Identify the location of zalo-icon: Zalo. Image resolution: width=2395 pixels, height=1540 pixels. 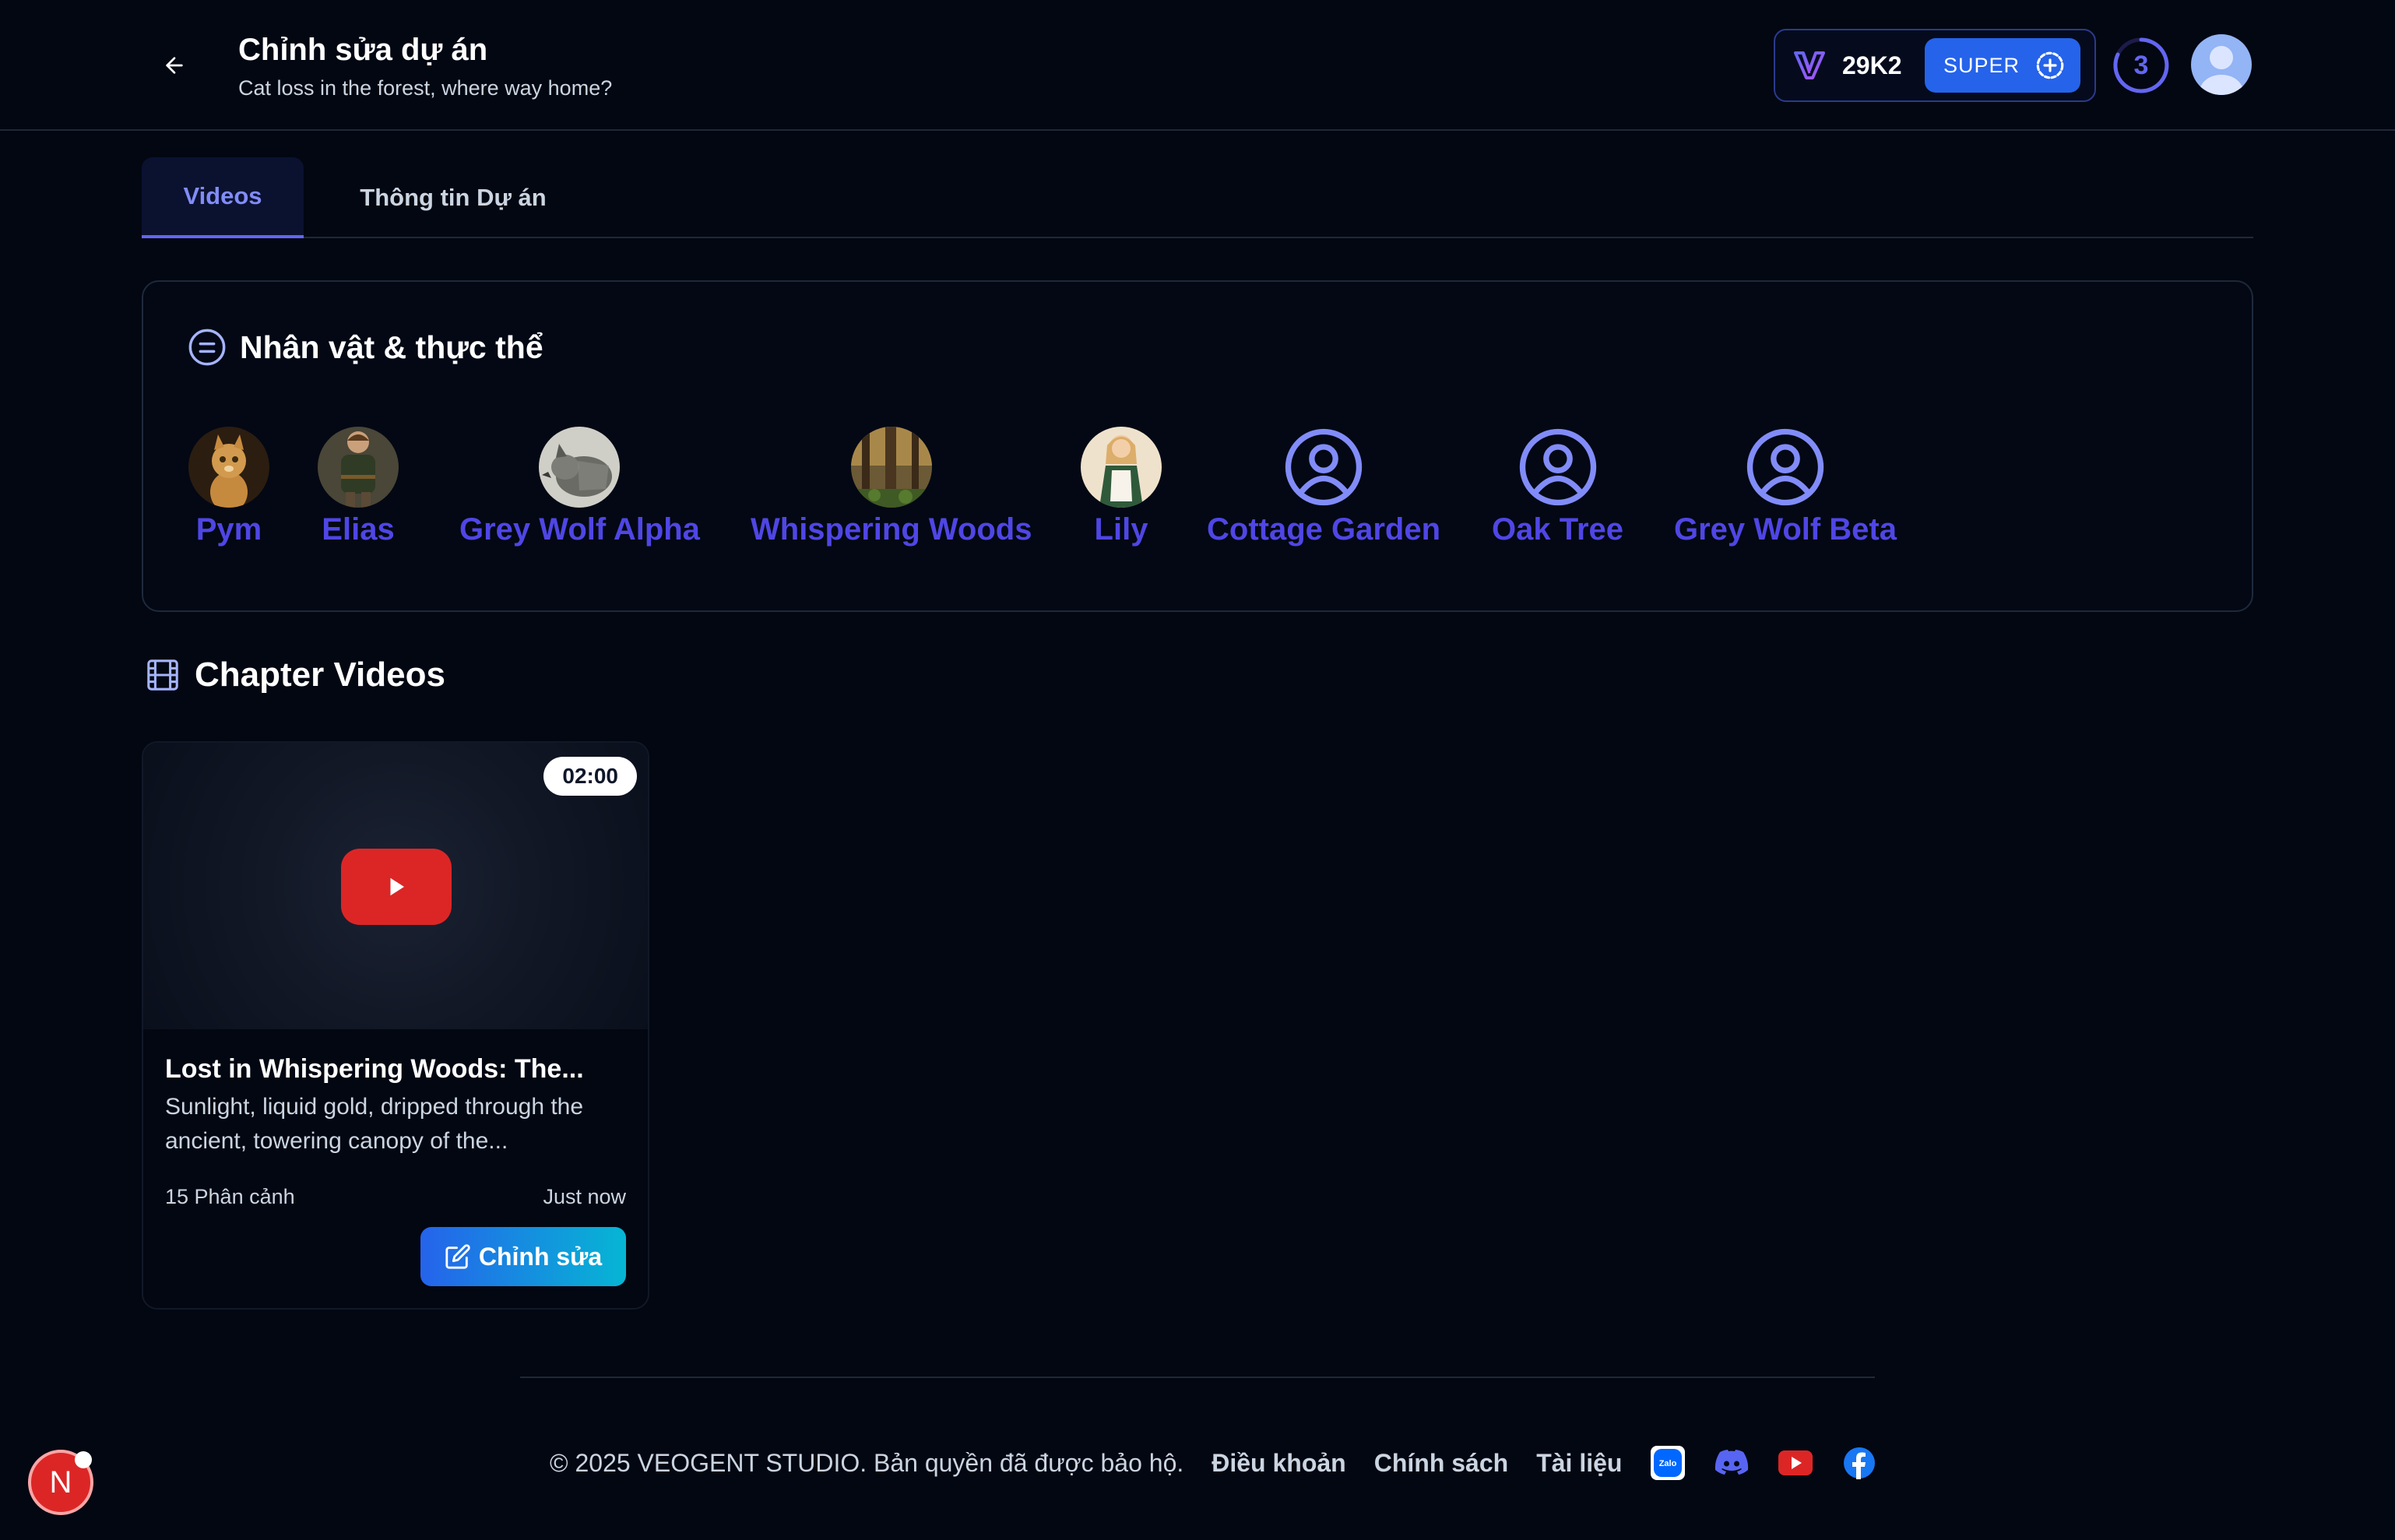
(1668, 1463).